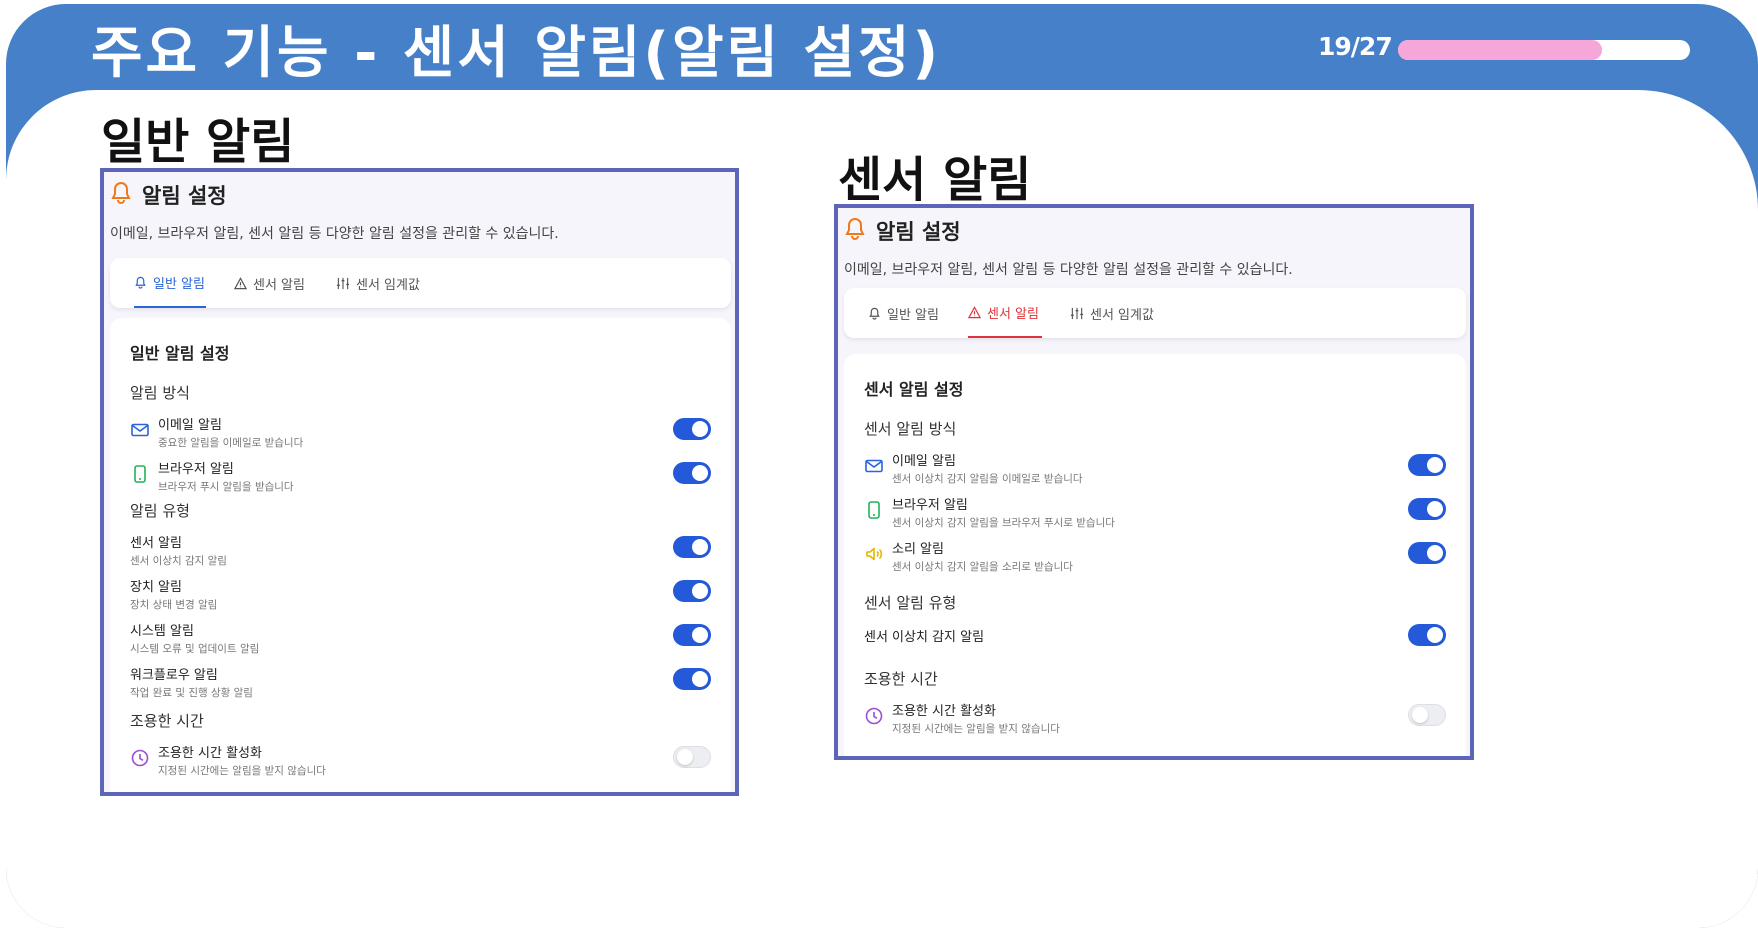  What do you see at coordinates (987, 479) in the screenshot?
I see `row-description: 센서 이상치 감지 알림을 이메일로 받습니다` at bounding box center [987, 479].